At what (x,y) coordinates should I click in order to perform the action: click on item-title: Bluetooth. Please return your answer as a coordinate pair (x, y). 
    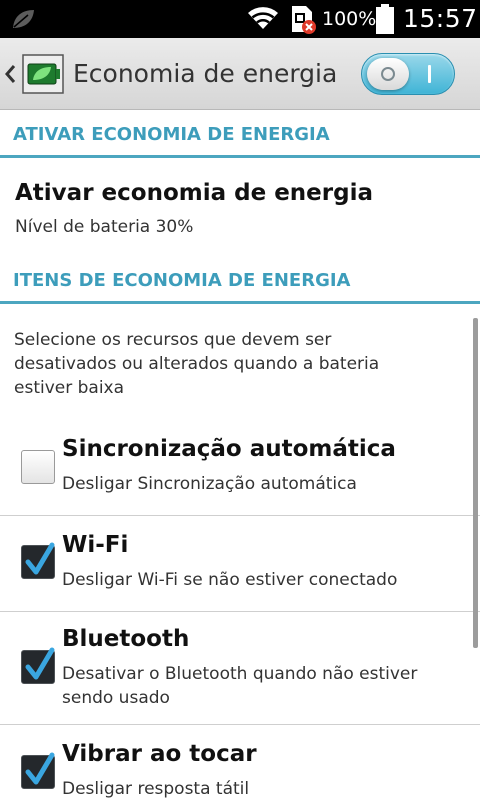
    Looking at the image, I should click on (126, 639).